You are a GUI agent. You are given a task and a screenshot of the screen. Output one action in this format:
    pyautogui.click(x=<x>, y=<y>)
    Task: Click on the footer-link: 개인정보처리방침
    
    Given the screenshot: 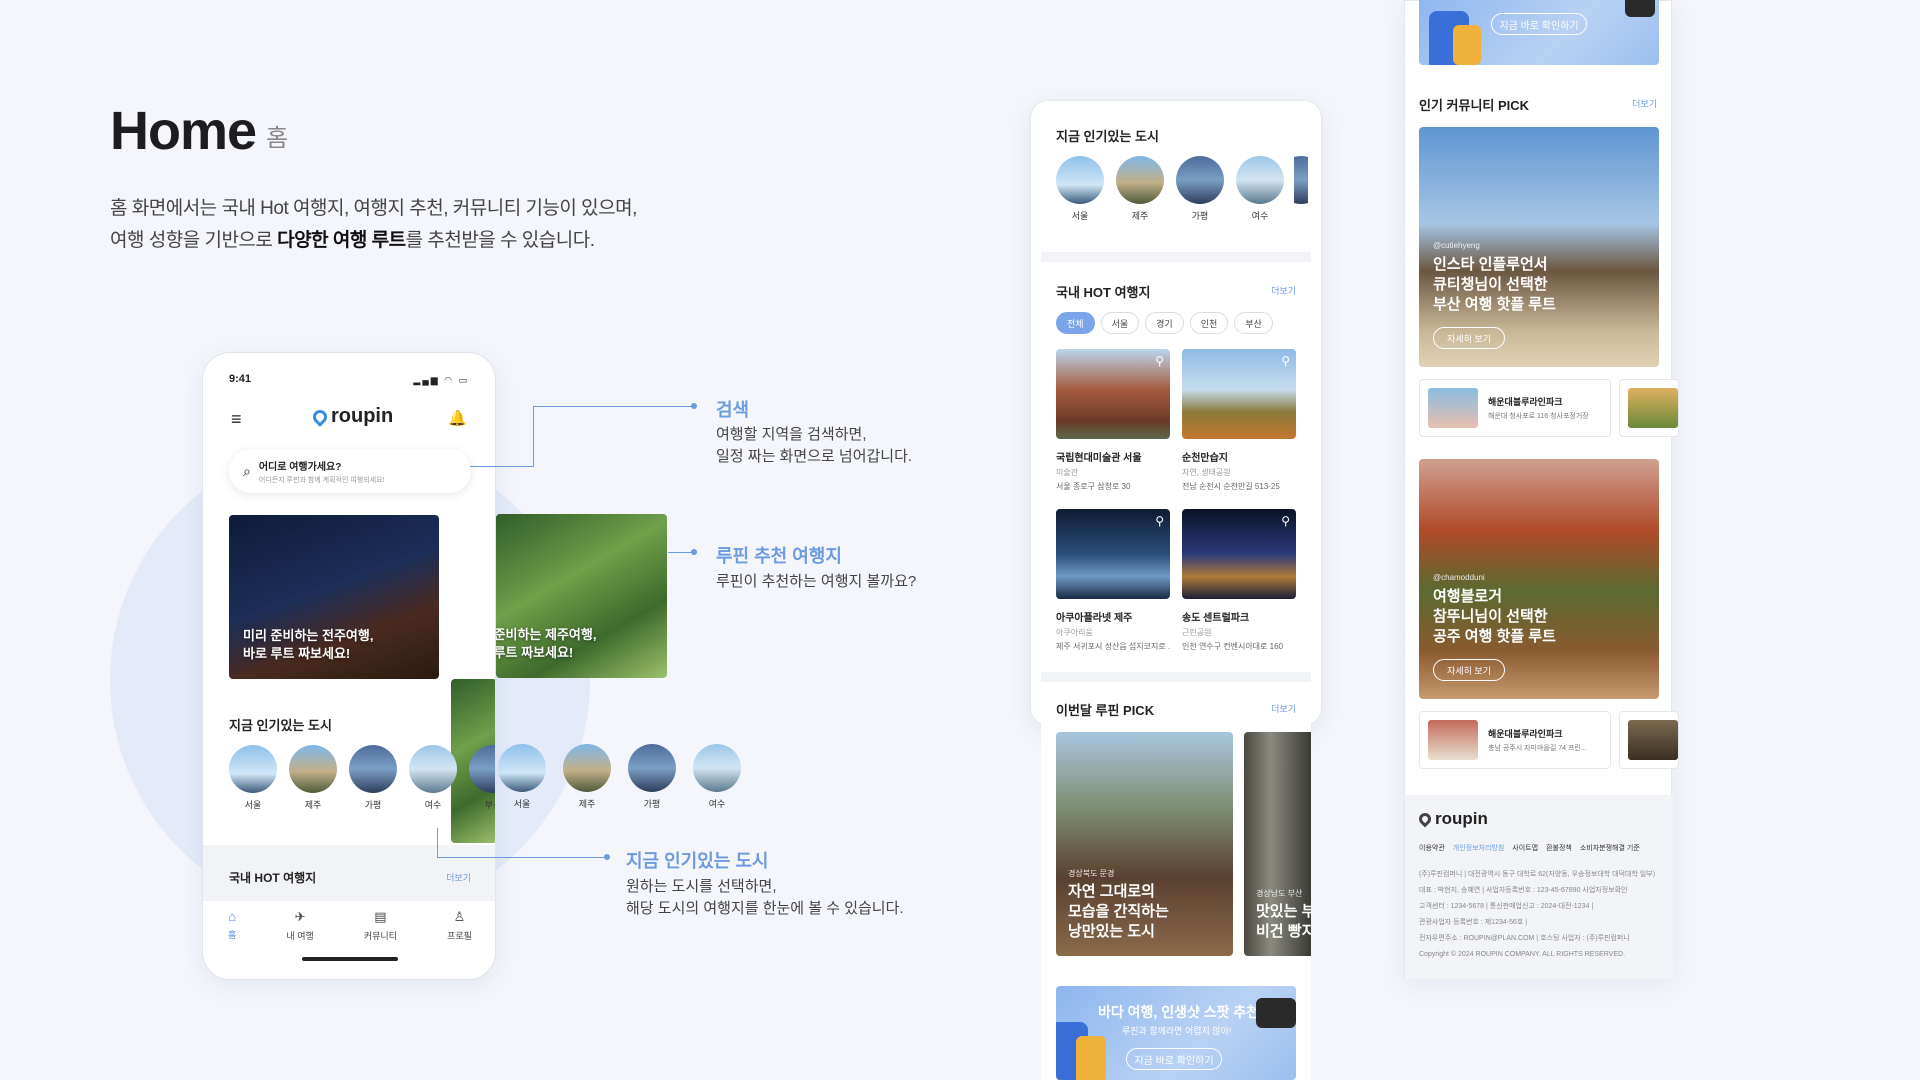 What is the action you would take?
    pyautogui.click(x=1479, y=848)
    